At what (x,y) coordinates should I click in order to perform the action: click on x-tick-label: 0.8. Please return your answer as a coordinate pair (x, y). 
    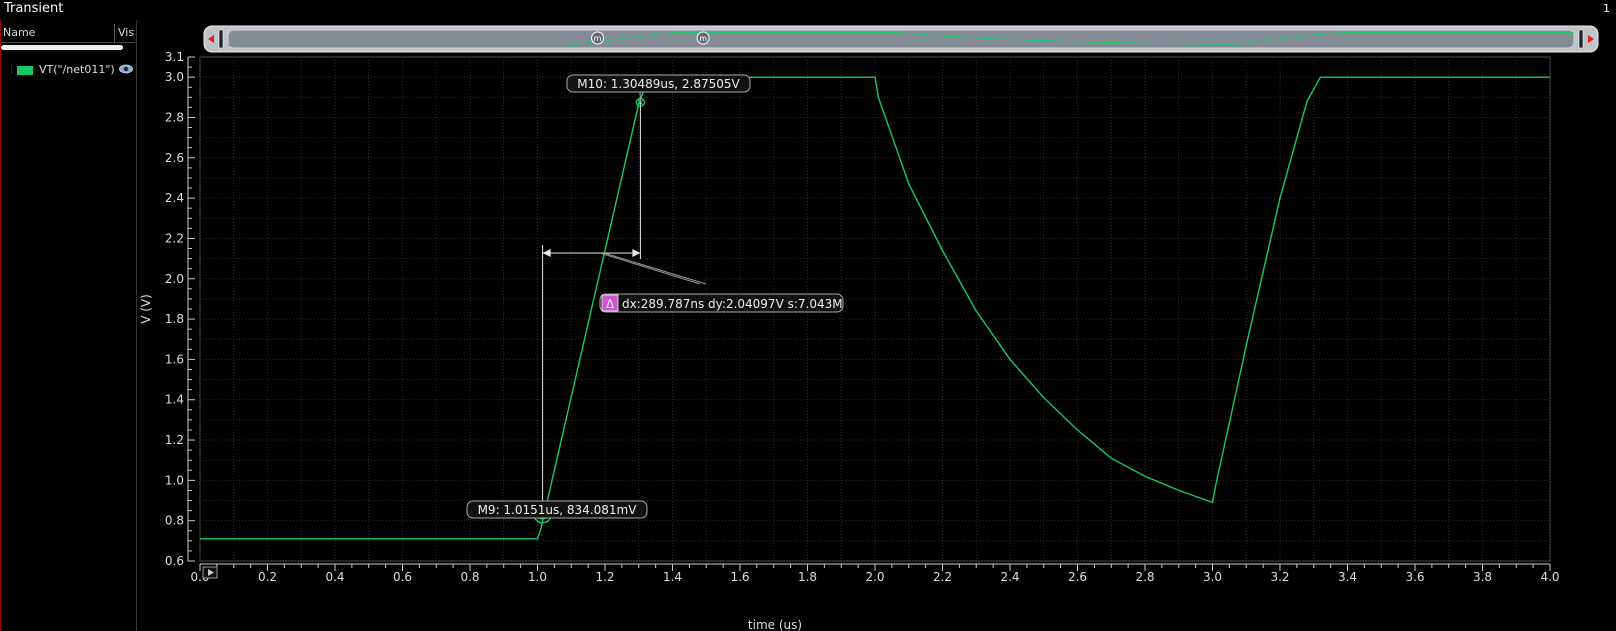
    Looking at the image, I should click on (469, 577).